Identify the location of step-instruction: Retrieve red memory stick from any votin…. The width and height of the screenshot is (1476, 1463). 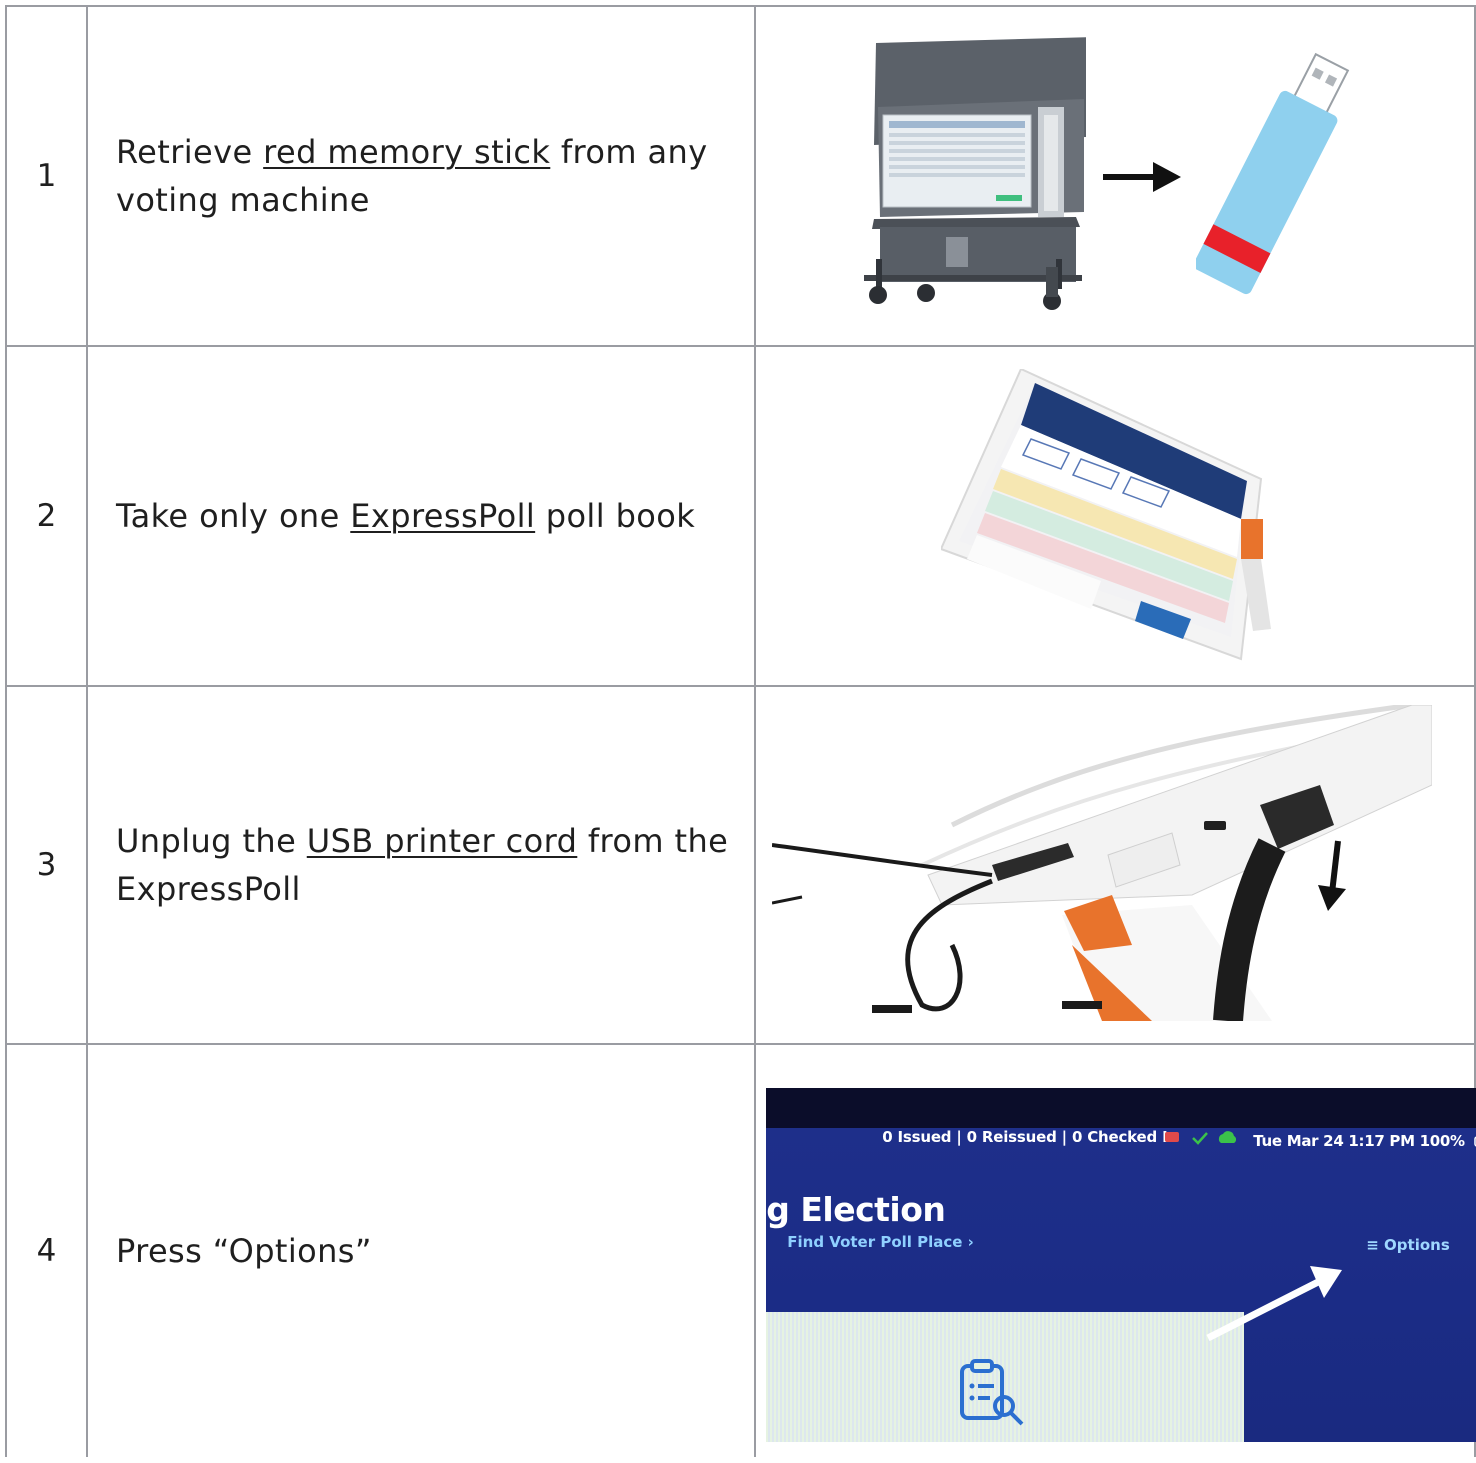
(421, 176).